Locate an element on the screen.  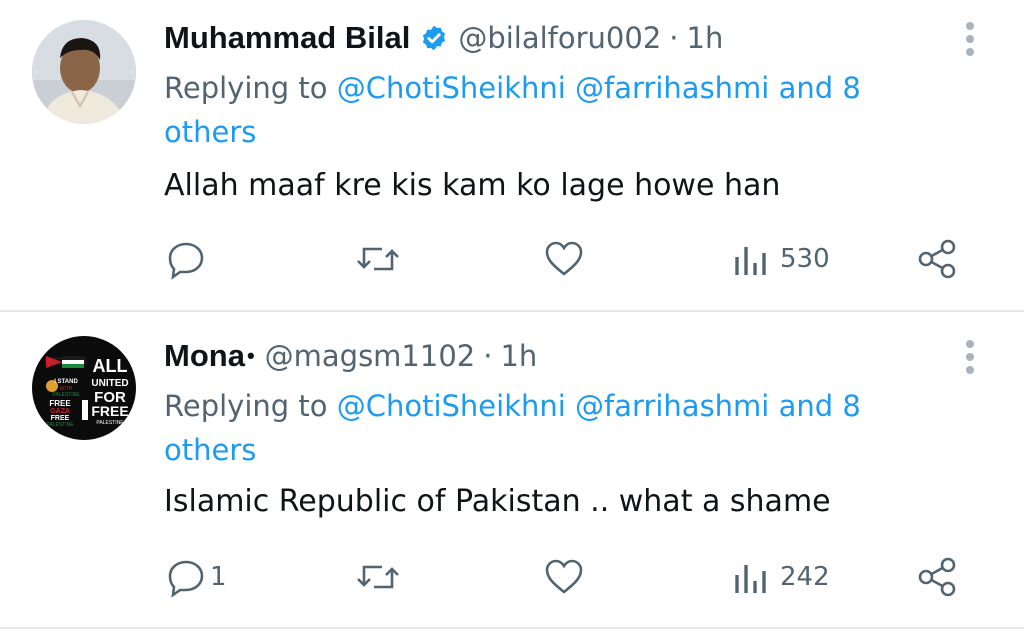
reply-button: 1 is located at coordinates (195, 577).